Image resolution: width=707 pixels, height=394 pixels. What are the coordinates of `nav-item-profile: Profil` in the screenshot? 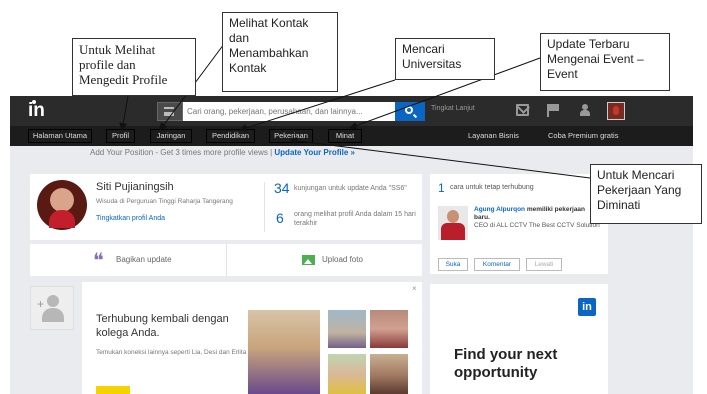 It's located at (120, 136).